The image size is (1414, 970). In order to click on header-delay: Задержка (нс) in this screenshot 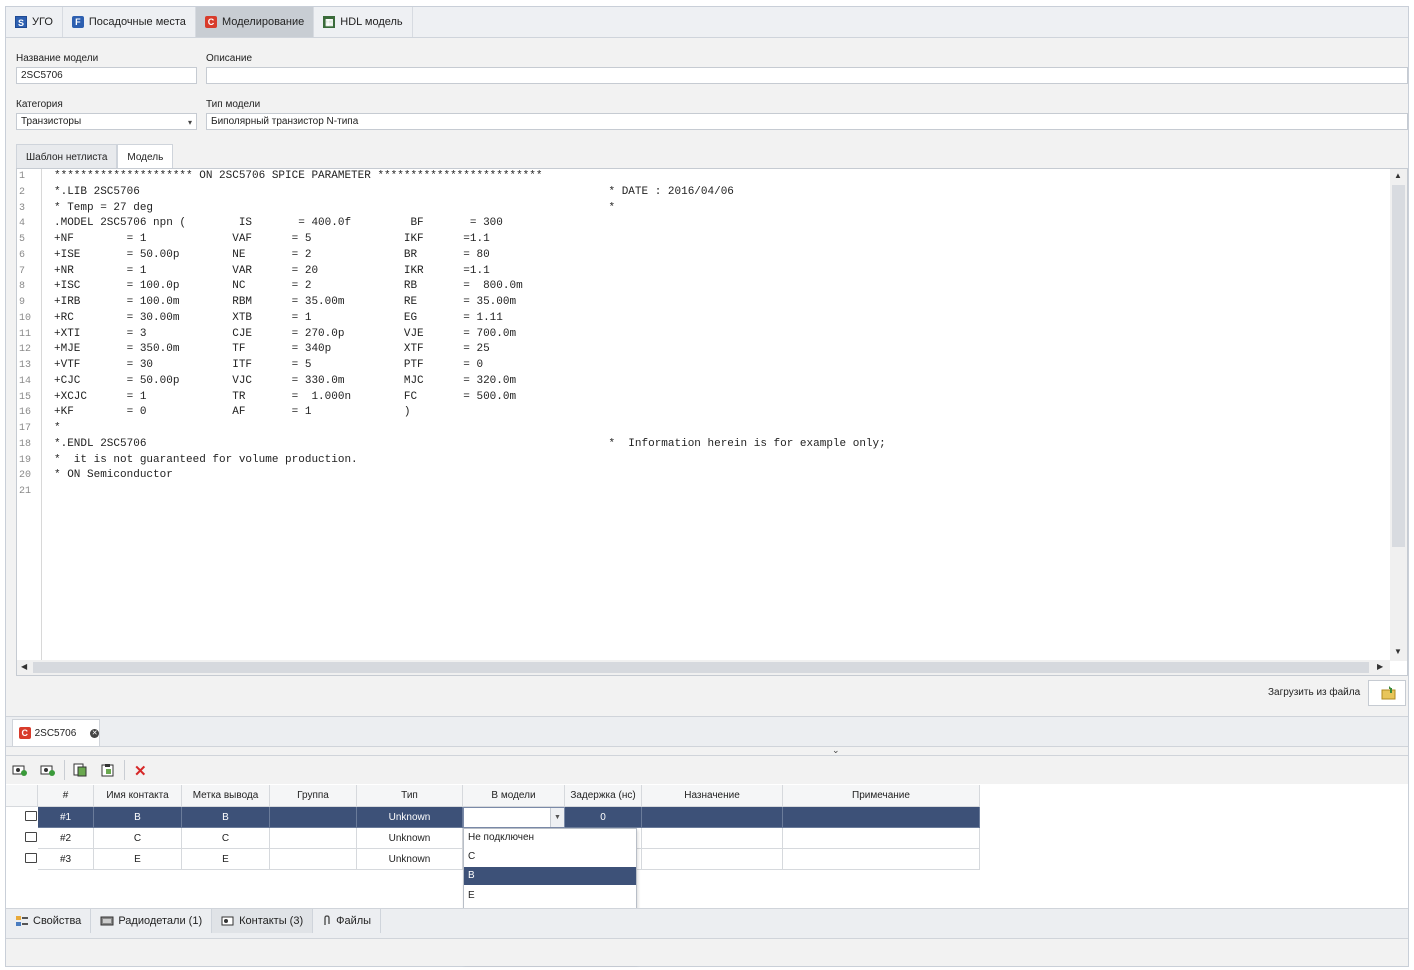, I will do `click(603, 796)`.